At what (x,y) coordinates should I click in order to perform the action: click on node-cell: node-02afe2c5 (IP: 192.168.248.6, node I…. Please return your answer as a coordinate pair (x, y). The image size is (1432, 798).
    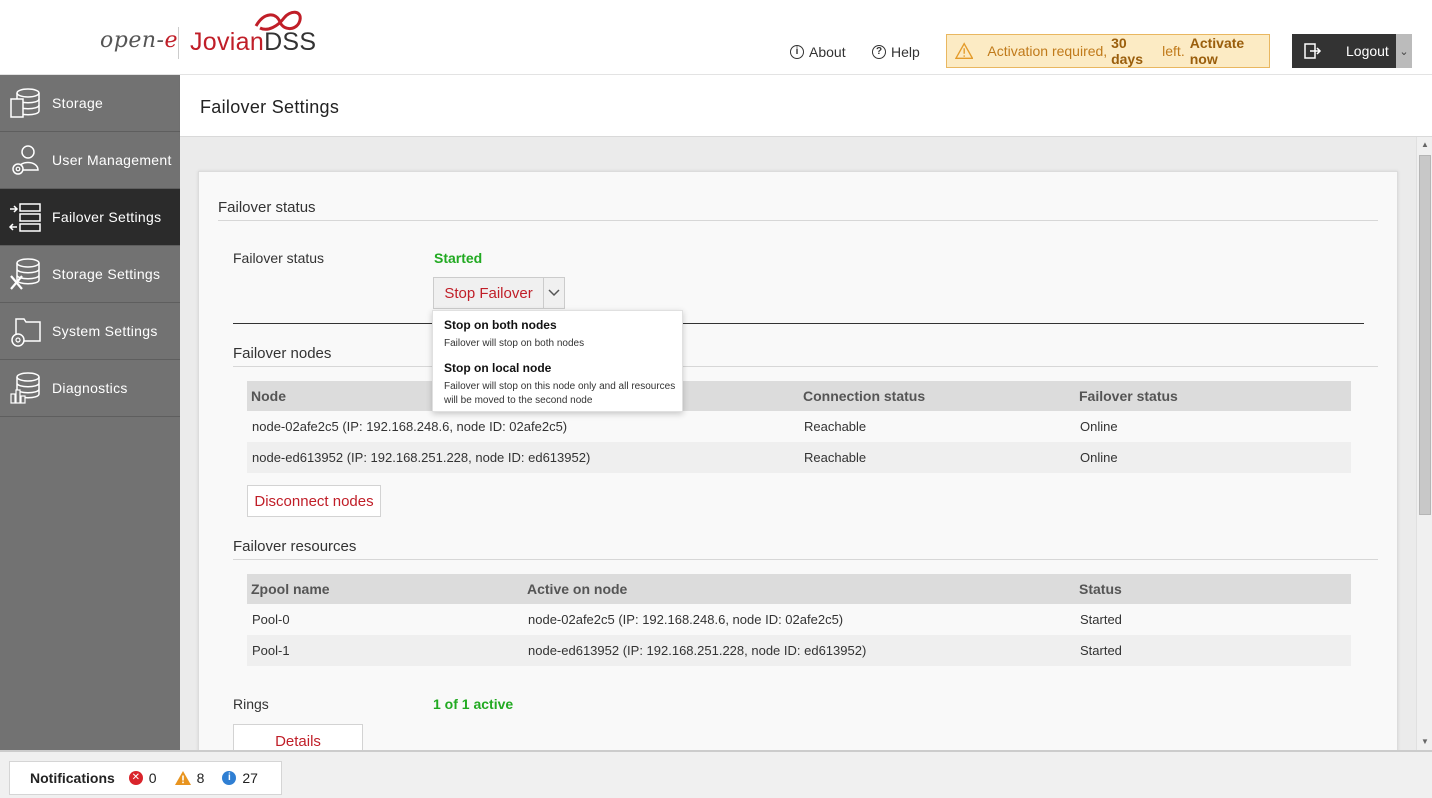
    Looking at the image, I should click on (523, 426).